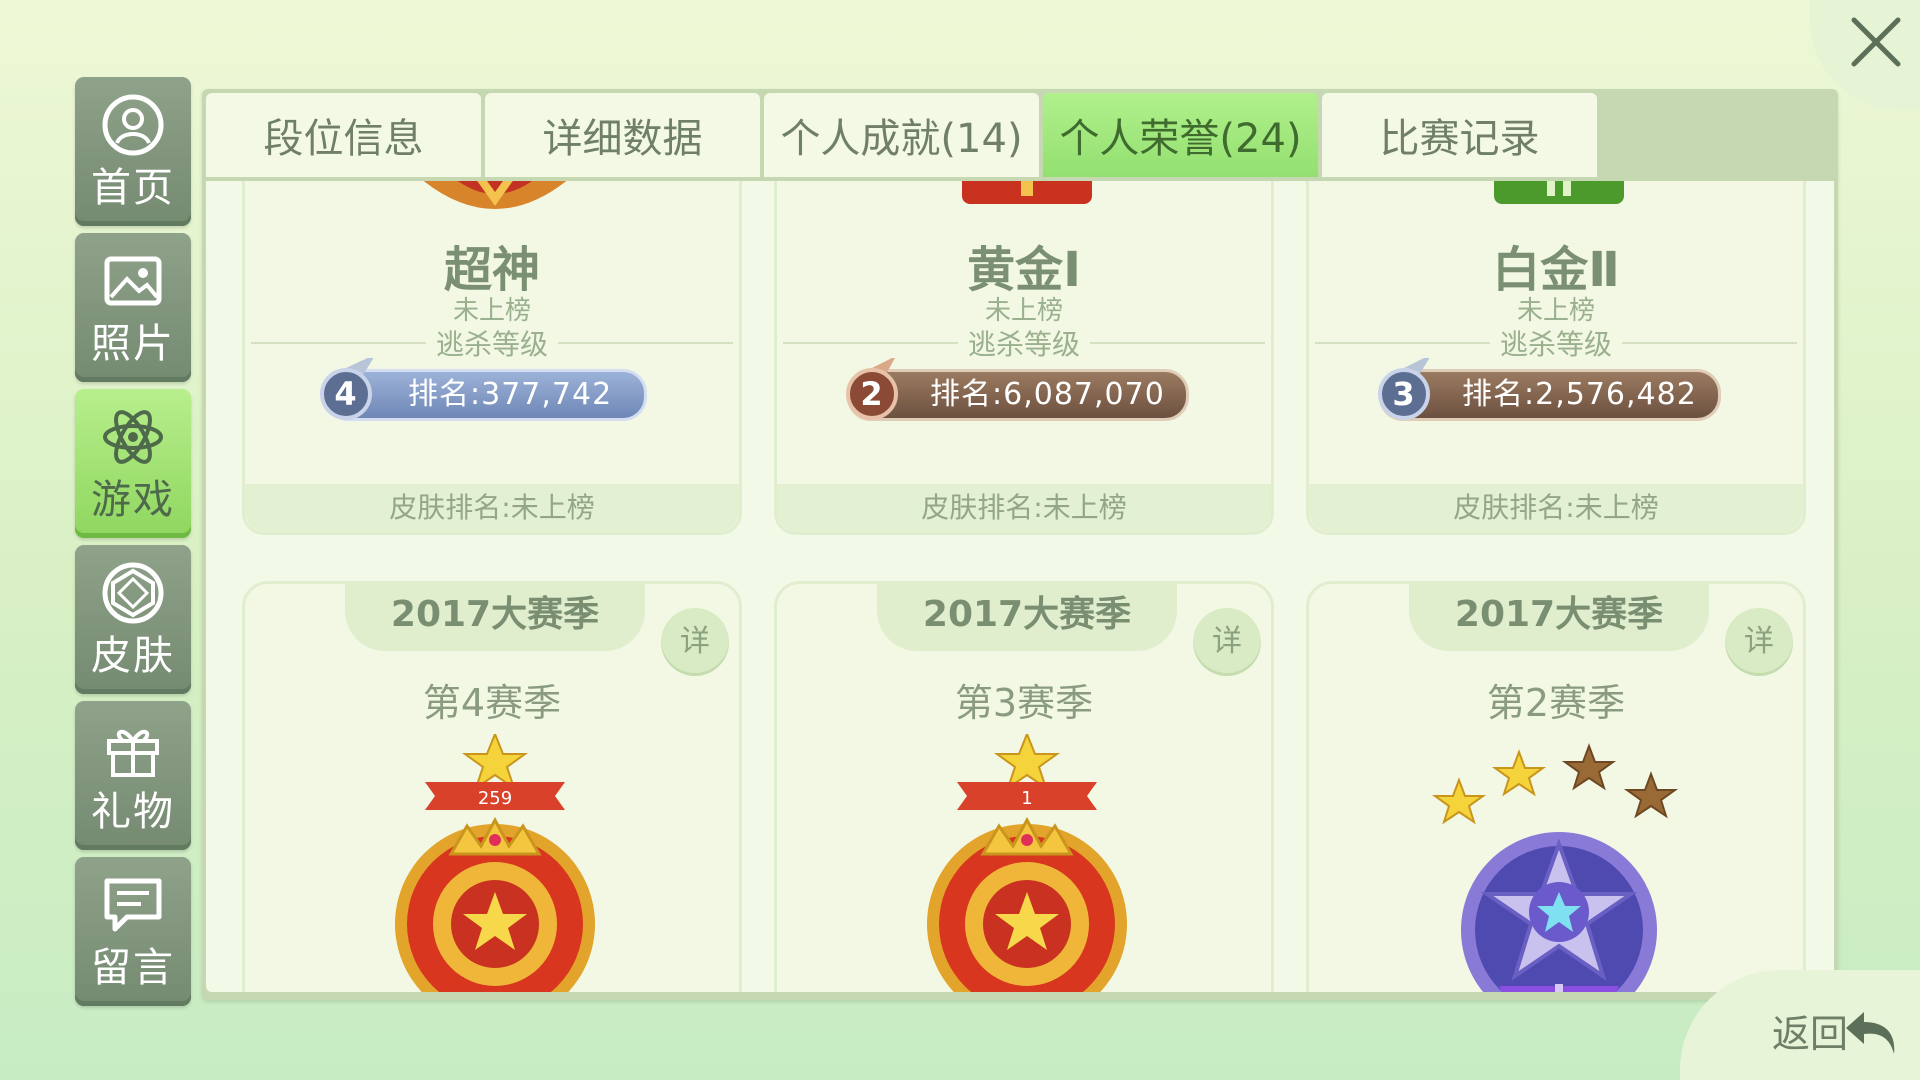  What do you see at coordinates (1459, 135) in the screenshot?
I see `tab-match-records: 比赛记录` at bounding box center [1459, 135].